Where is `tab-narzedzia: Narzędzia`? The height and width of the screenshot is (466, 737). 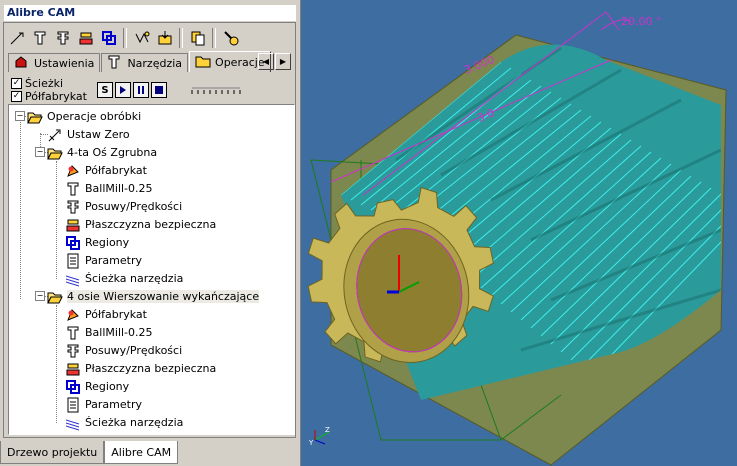 tab-narzedzia: Narzędzia is located at coordinates (145, 62).